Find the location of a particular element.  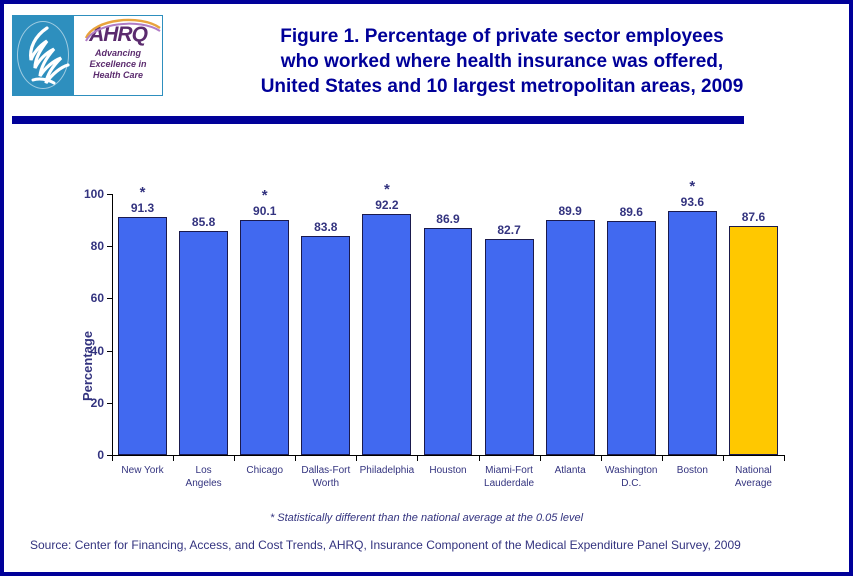

category-label-dallas-fort-worth: Dallas-Fort Worth is located at coordinates (325, 477).